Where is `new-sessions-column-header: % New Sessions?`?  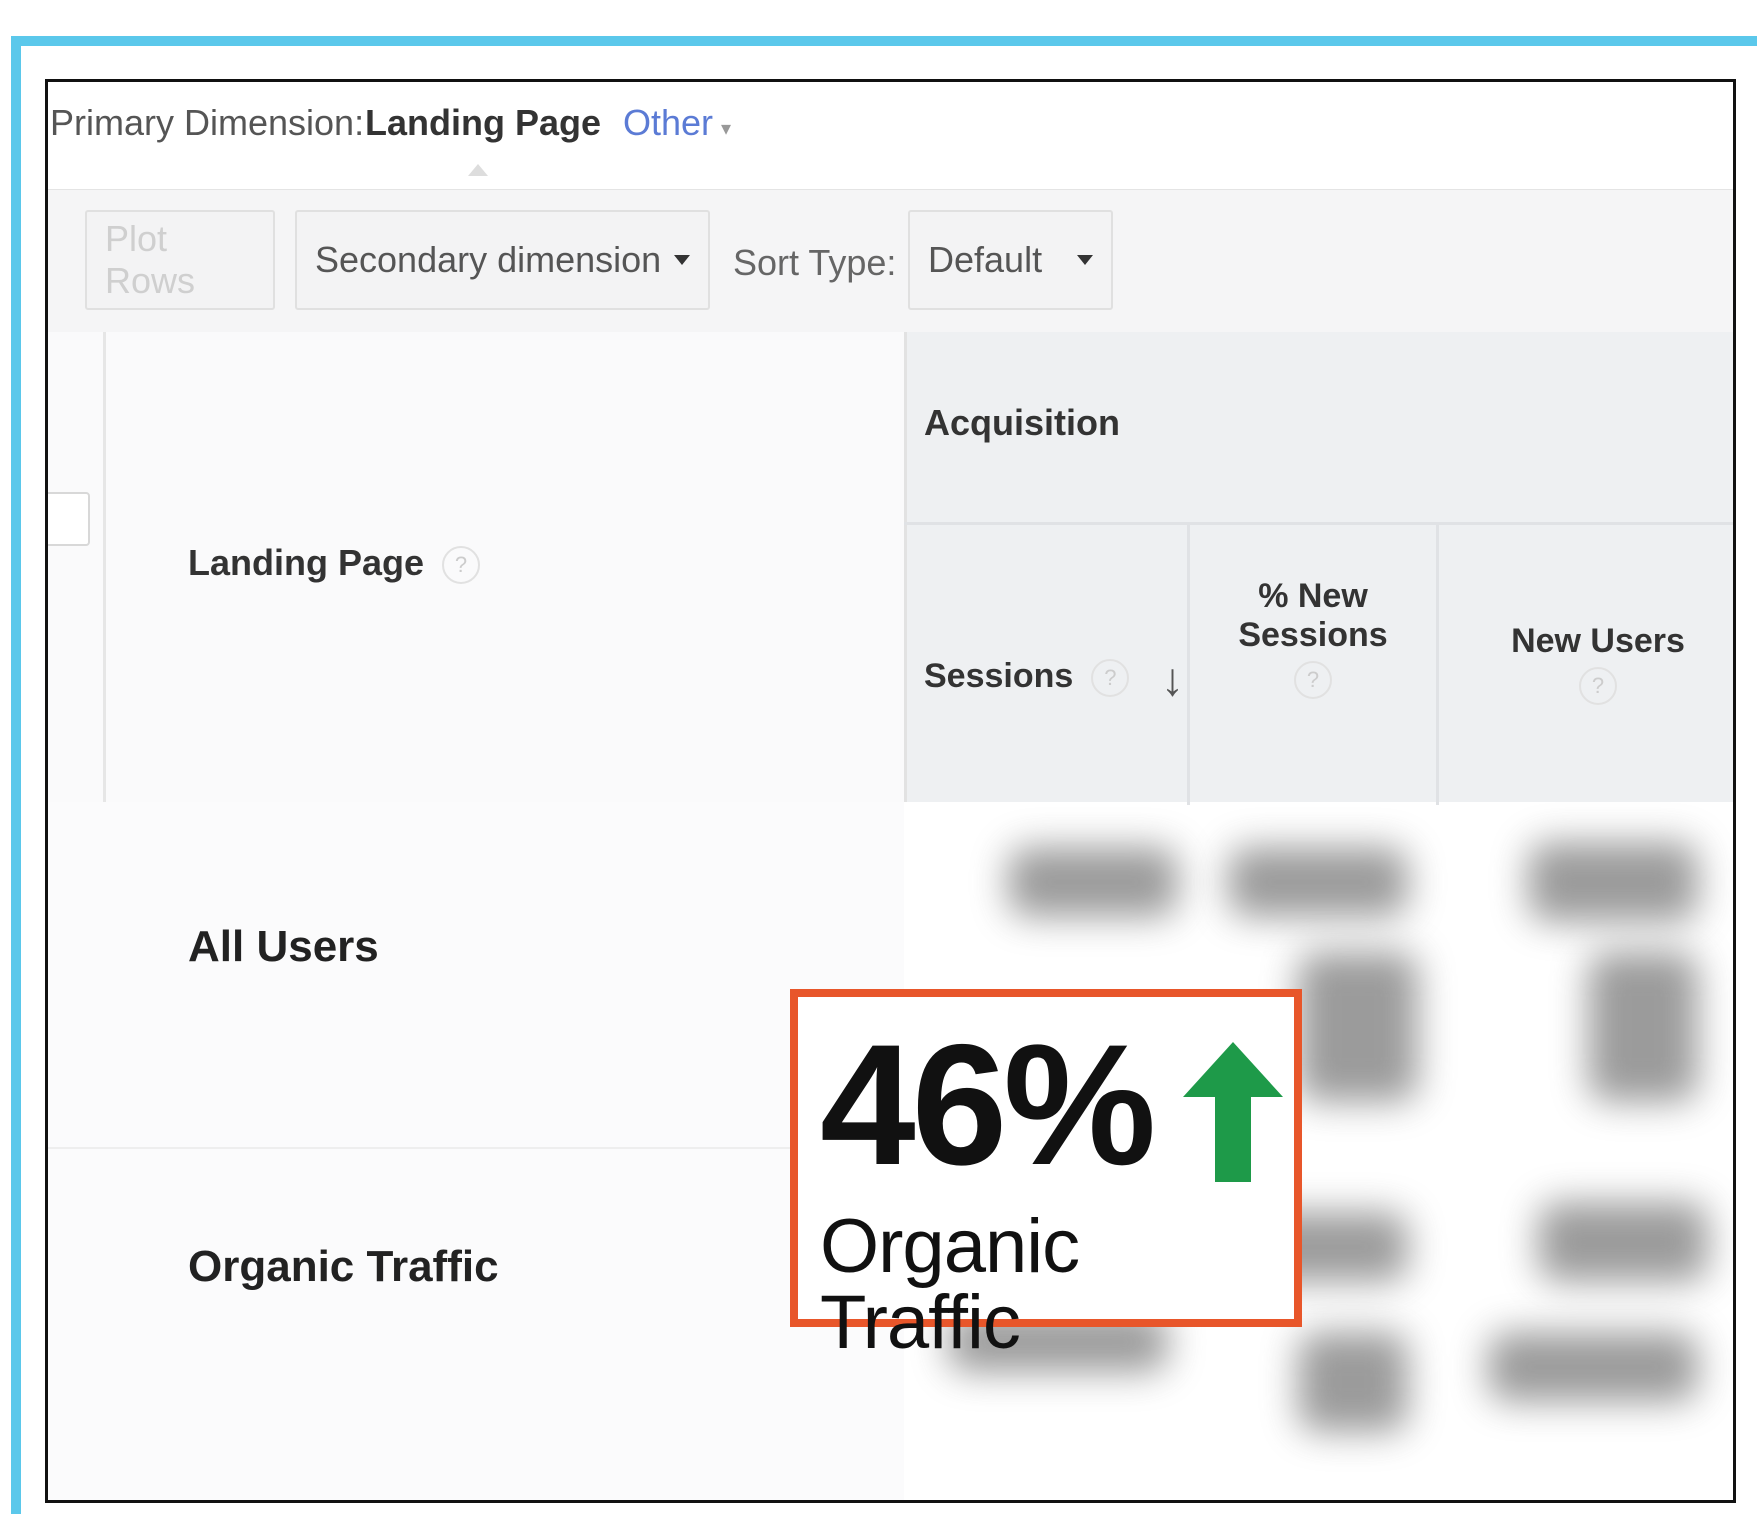
new-sessions-column-header: % New Sessions? is located at coordinates (1313, 638).